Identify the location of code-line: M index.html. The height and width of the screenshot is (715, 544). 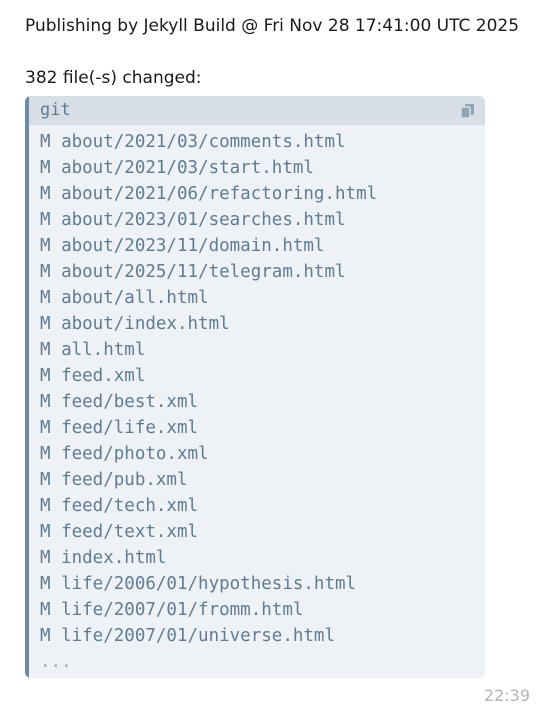
(103, 558).